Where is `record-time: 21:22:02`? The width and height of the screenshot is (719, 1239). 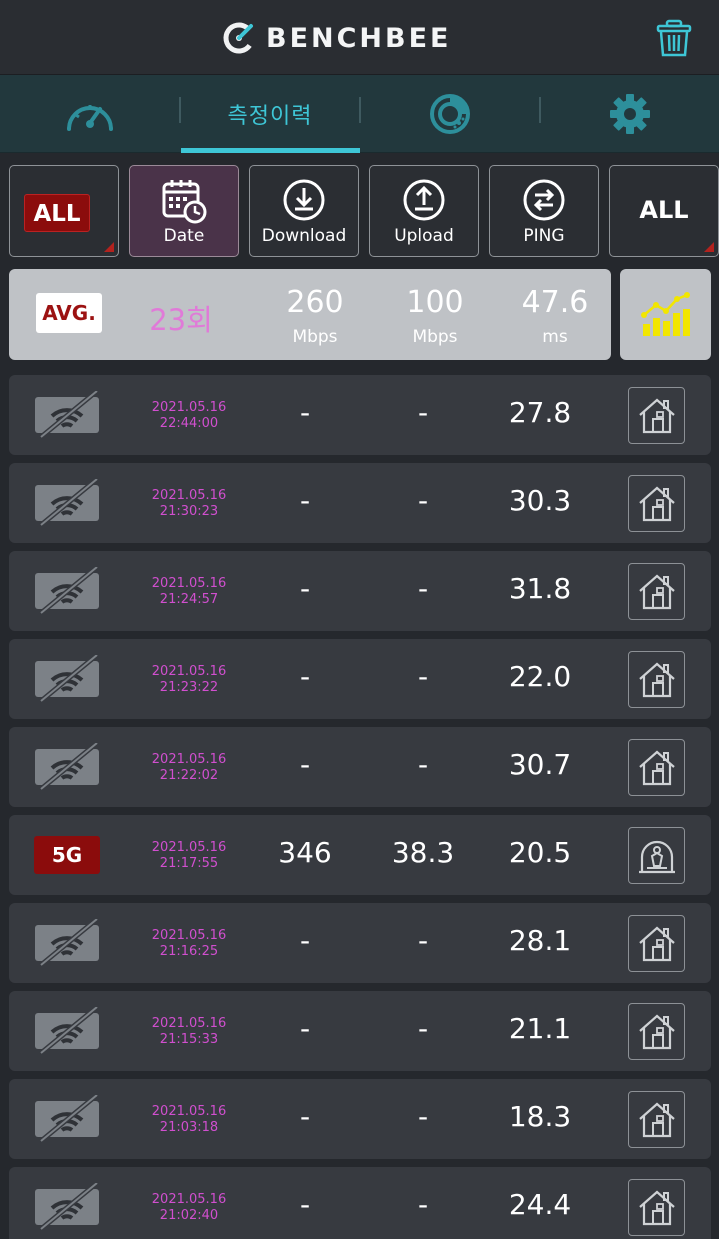 record-time: 21:22:02 is located at coordinates (189, 775).